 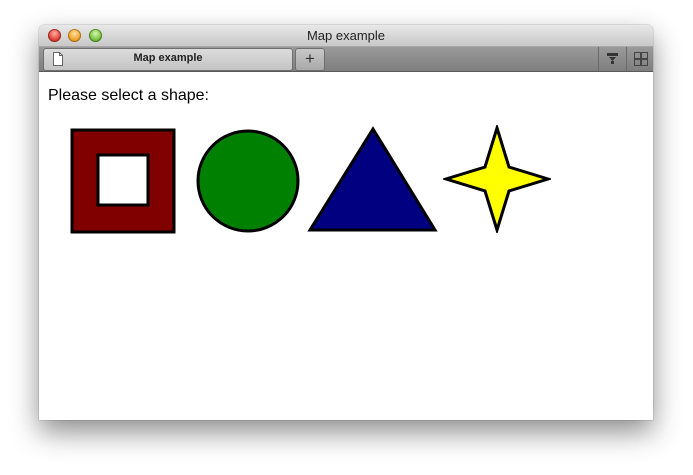 What do you see at coordinates (123, 181) in the screenshot?
I see `square-shape` at bounding box center [123, 181].